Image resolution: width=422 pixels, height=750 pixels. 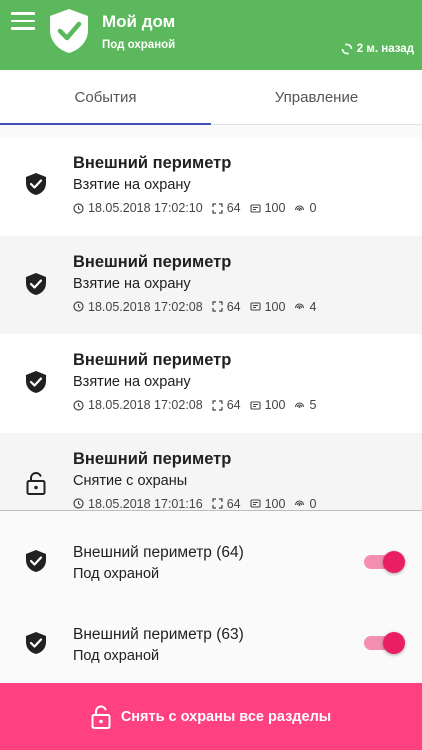 What do you see at coordinates (347, 49) in the screenshot?
I see `sync-icon` at bounding box center [347, 49].